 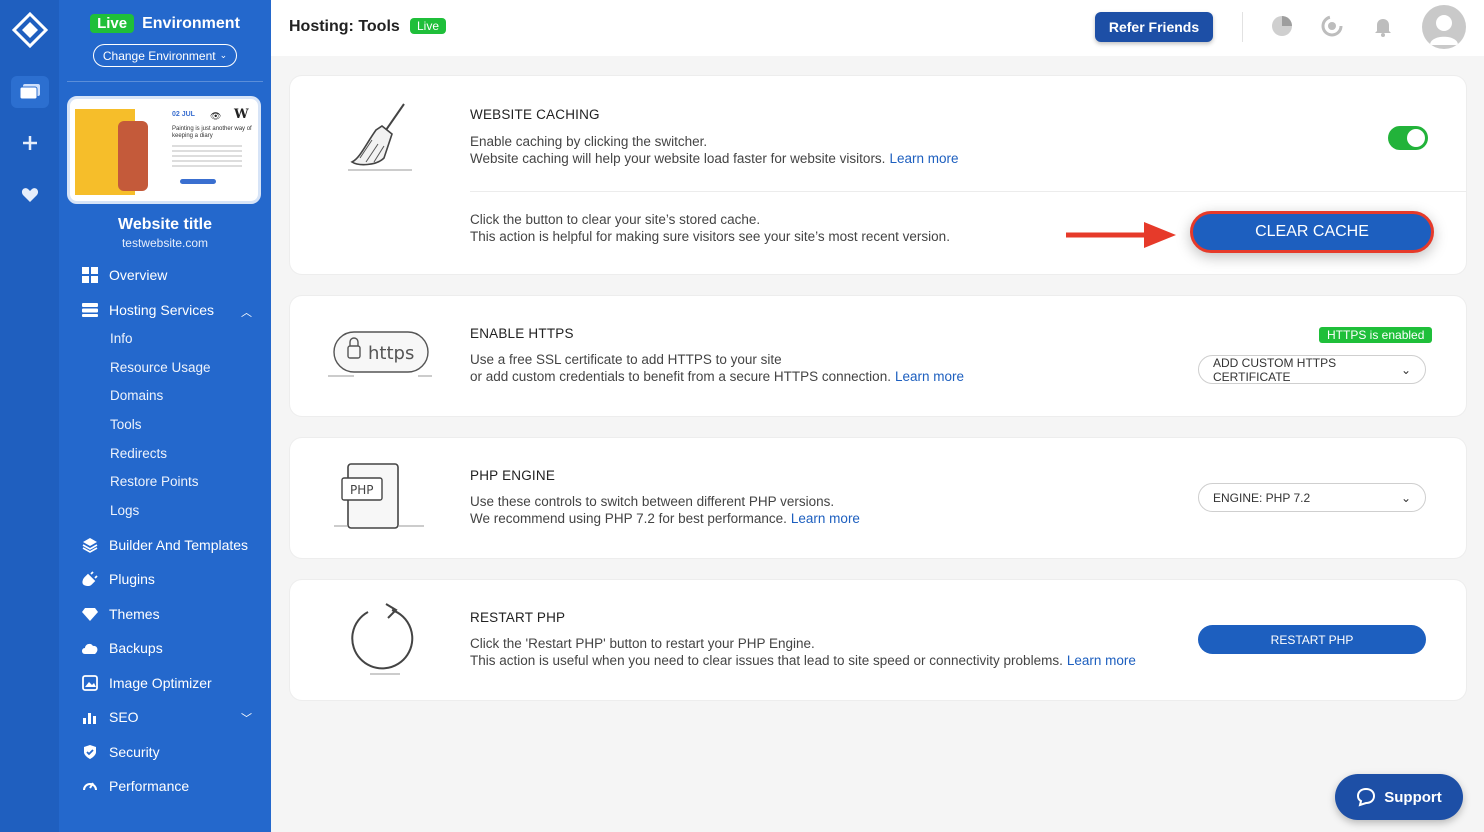 I want to click on thumbnail-flower, so click(x=133, y=156).